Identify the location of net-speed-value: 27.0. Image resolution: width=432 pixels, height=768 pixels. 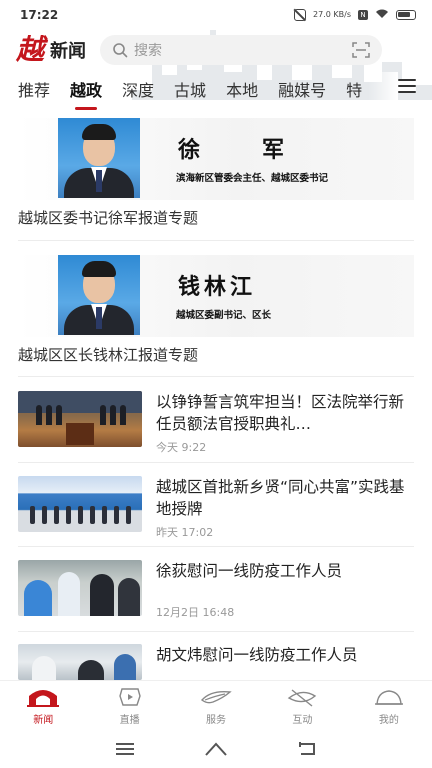
(322, 14).